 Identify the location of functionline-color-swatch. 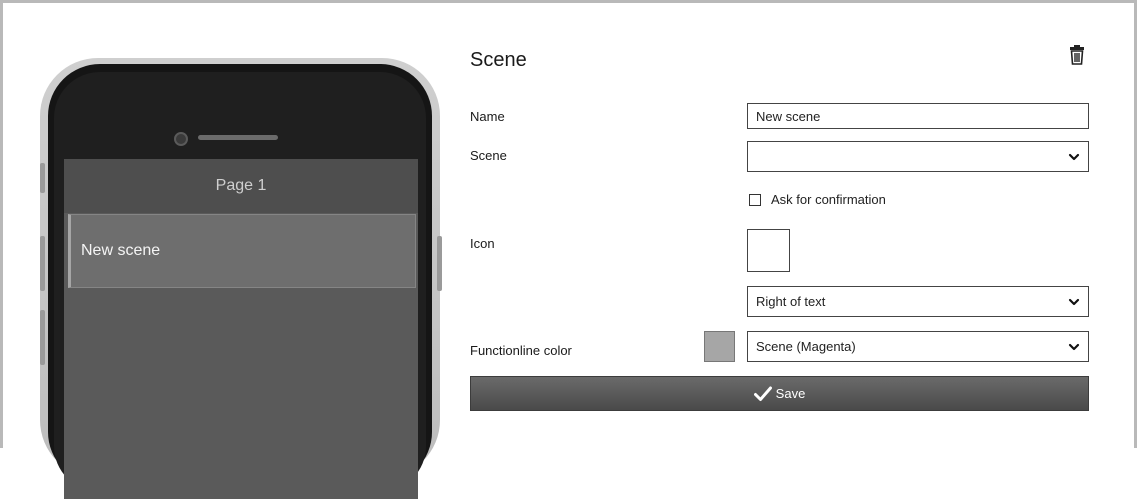
(719, 346).